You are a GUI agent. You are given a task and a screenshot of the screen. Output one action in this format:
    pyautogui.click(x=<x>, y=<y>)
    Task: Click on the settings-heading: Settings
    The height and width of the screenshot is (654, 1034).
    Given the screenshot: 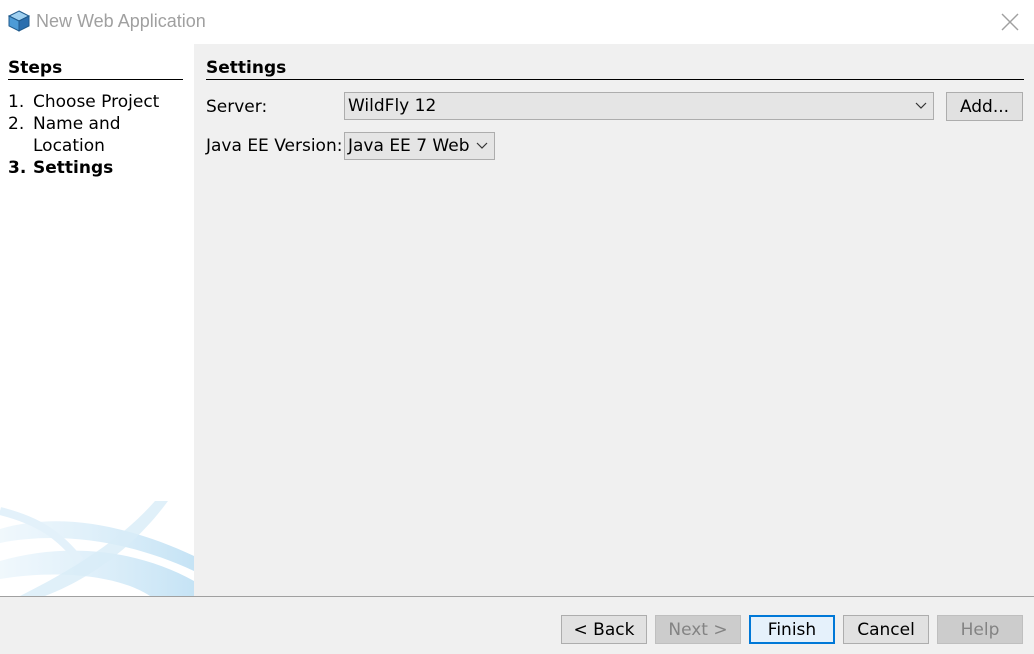 What is the action you would take?
    pyautogui.click(x=615, y=69)
    